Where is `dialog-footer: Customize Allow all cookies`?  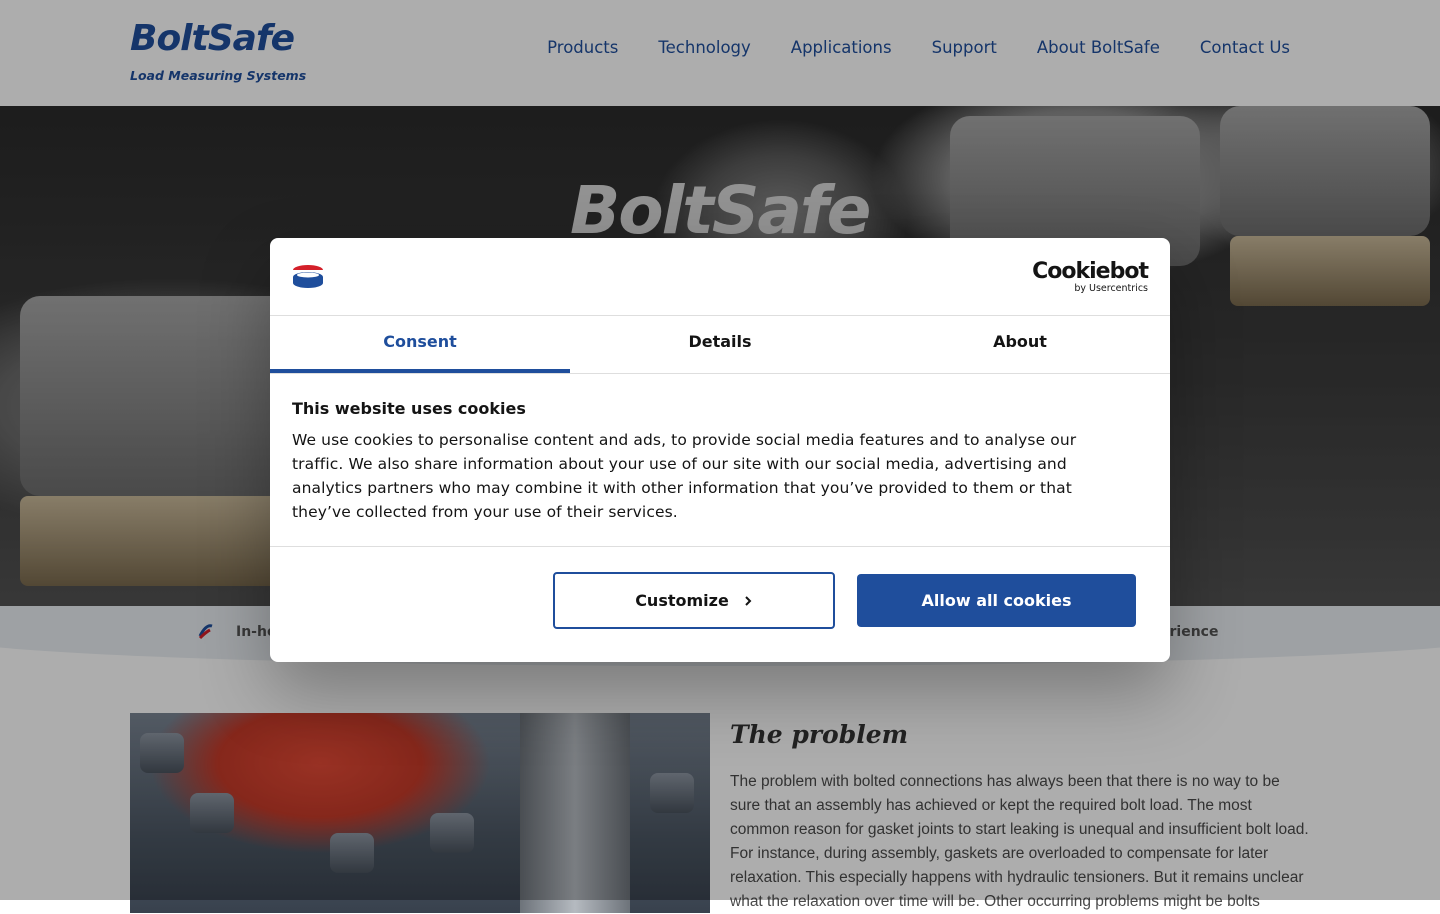 dialog-footer: Customize Allow all cookies is located at coordinates (720, 604).